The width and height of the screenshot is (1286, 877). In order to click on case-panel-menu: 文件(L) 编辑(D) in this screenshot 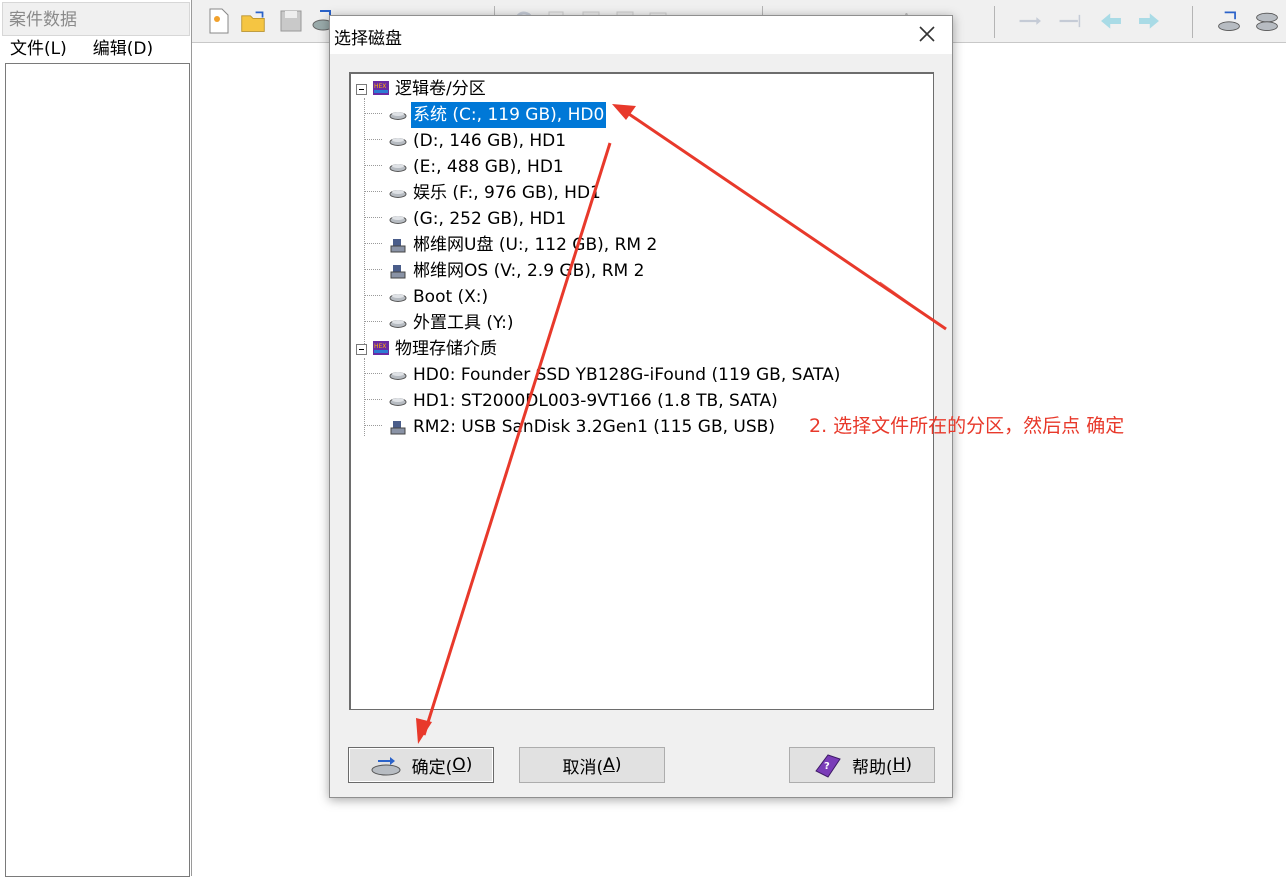, I will do `click(77, 49)`.